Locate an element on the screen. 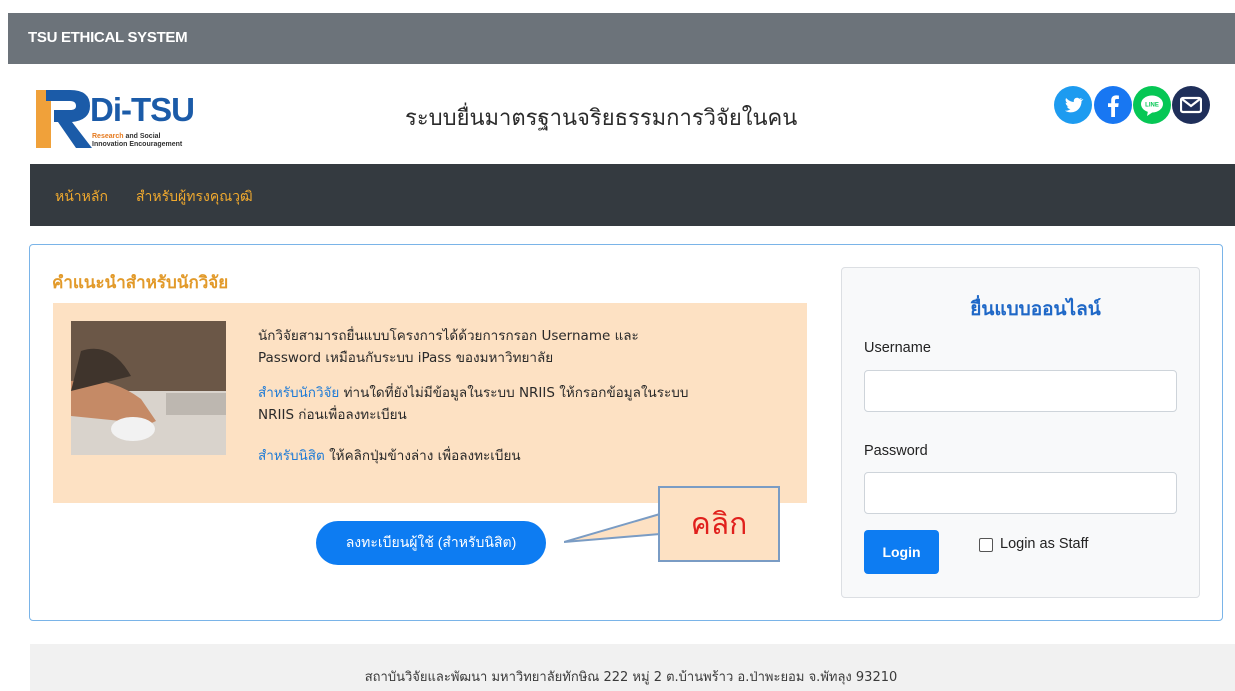 The width and height of the screenshot is (1235, 691). twitter-button is located at coordinates (1073, 105).